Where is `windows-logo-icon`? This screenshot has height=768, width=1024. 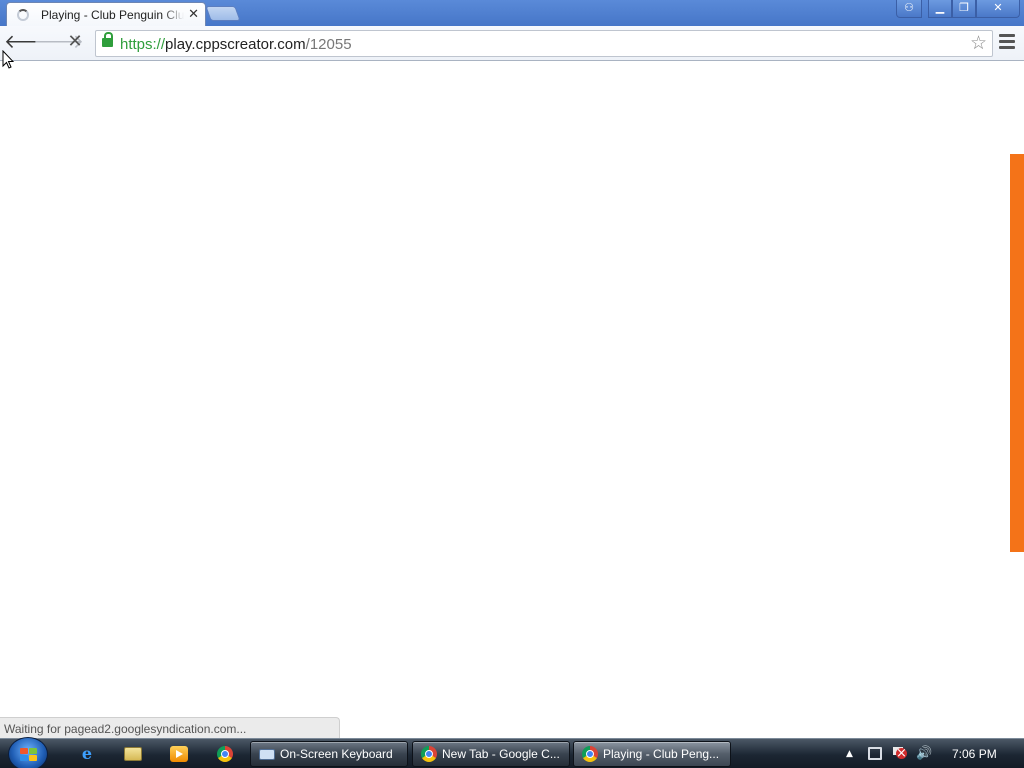
windows-logo-icon is located at coordinates (29, 755).